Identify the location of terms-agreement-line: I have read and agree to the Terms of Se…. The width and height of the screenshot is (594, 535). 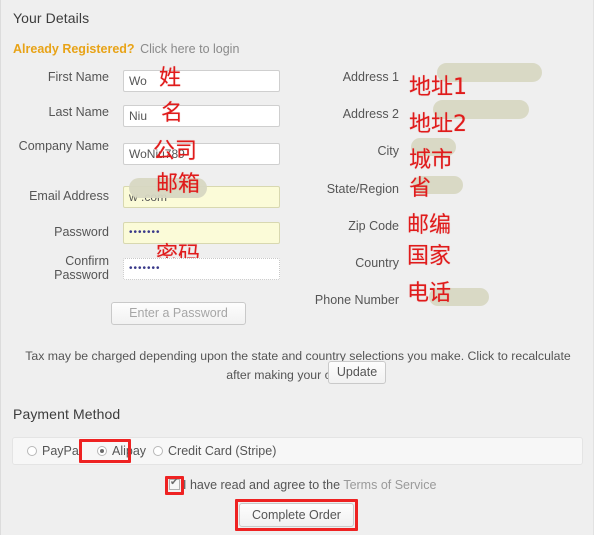
(302, 484).